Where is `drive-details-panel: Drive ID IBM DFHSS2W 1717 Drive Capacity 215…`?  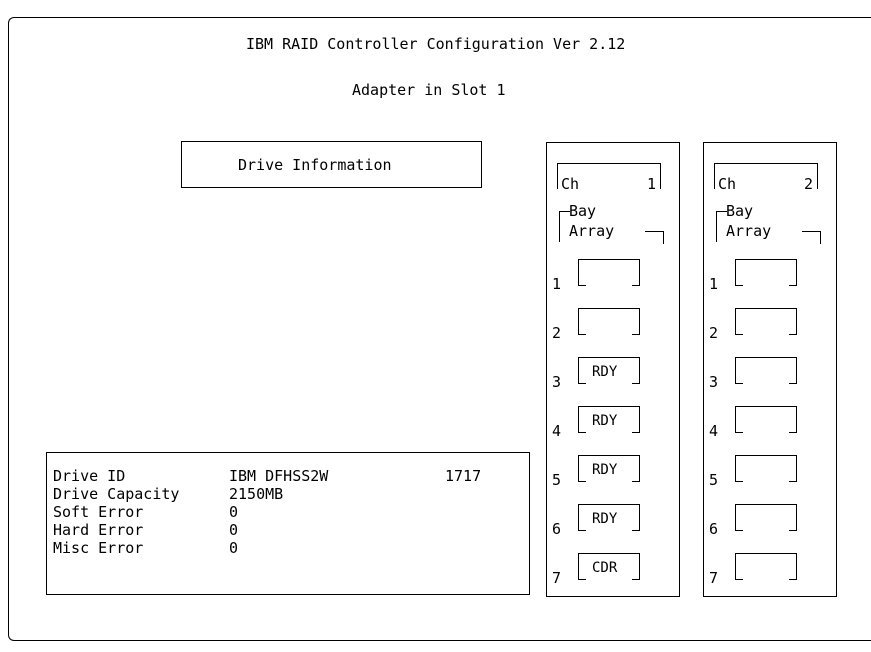
drive-details-panel: Drive ID IBM DFHSS2W 1717 Drive Capacity 215… is located at coordinates (288, 523).